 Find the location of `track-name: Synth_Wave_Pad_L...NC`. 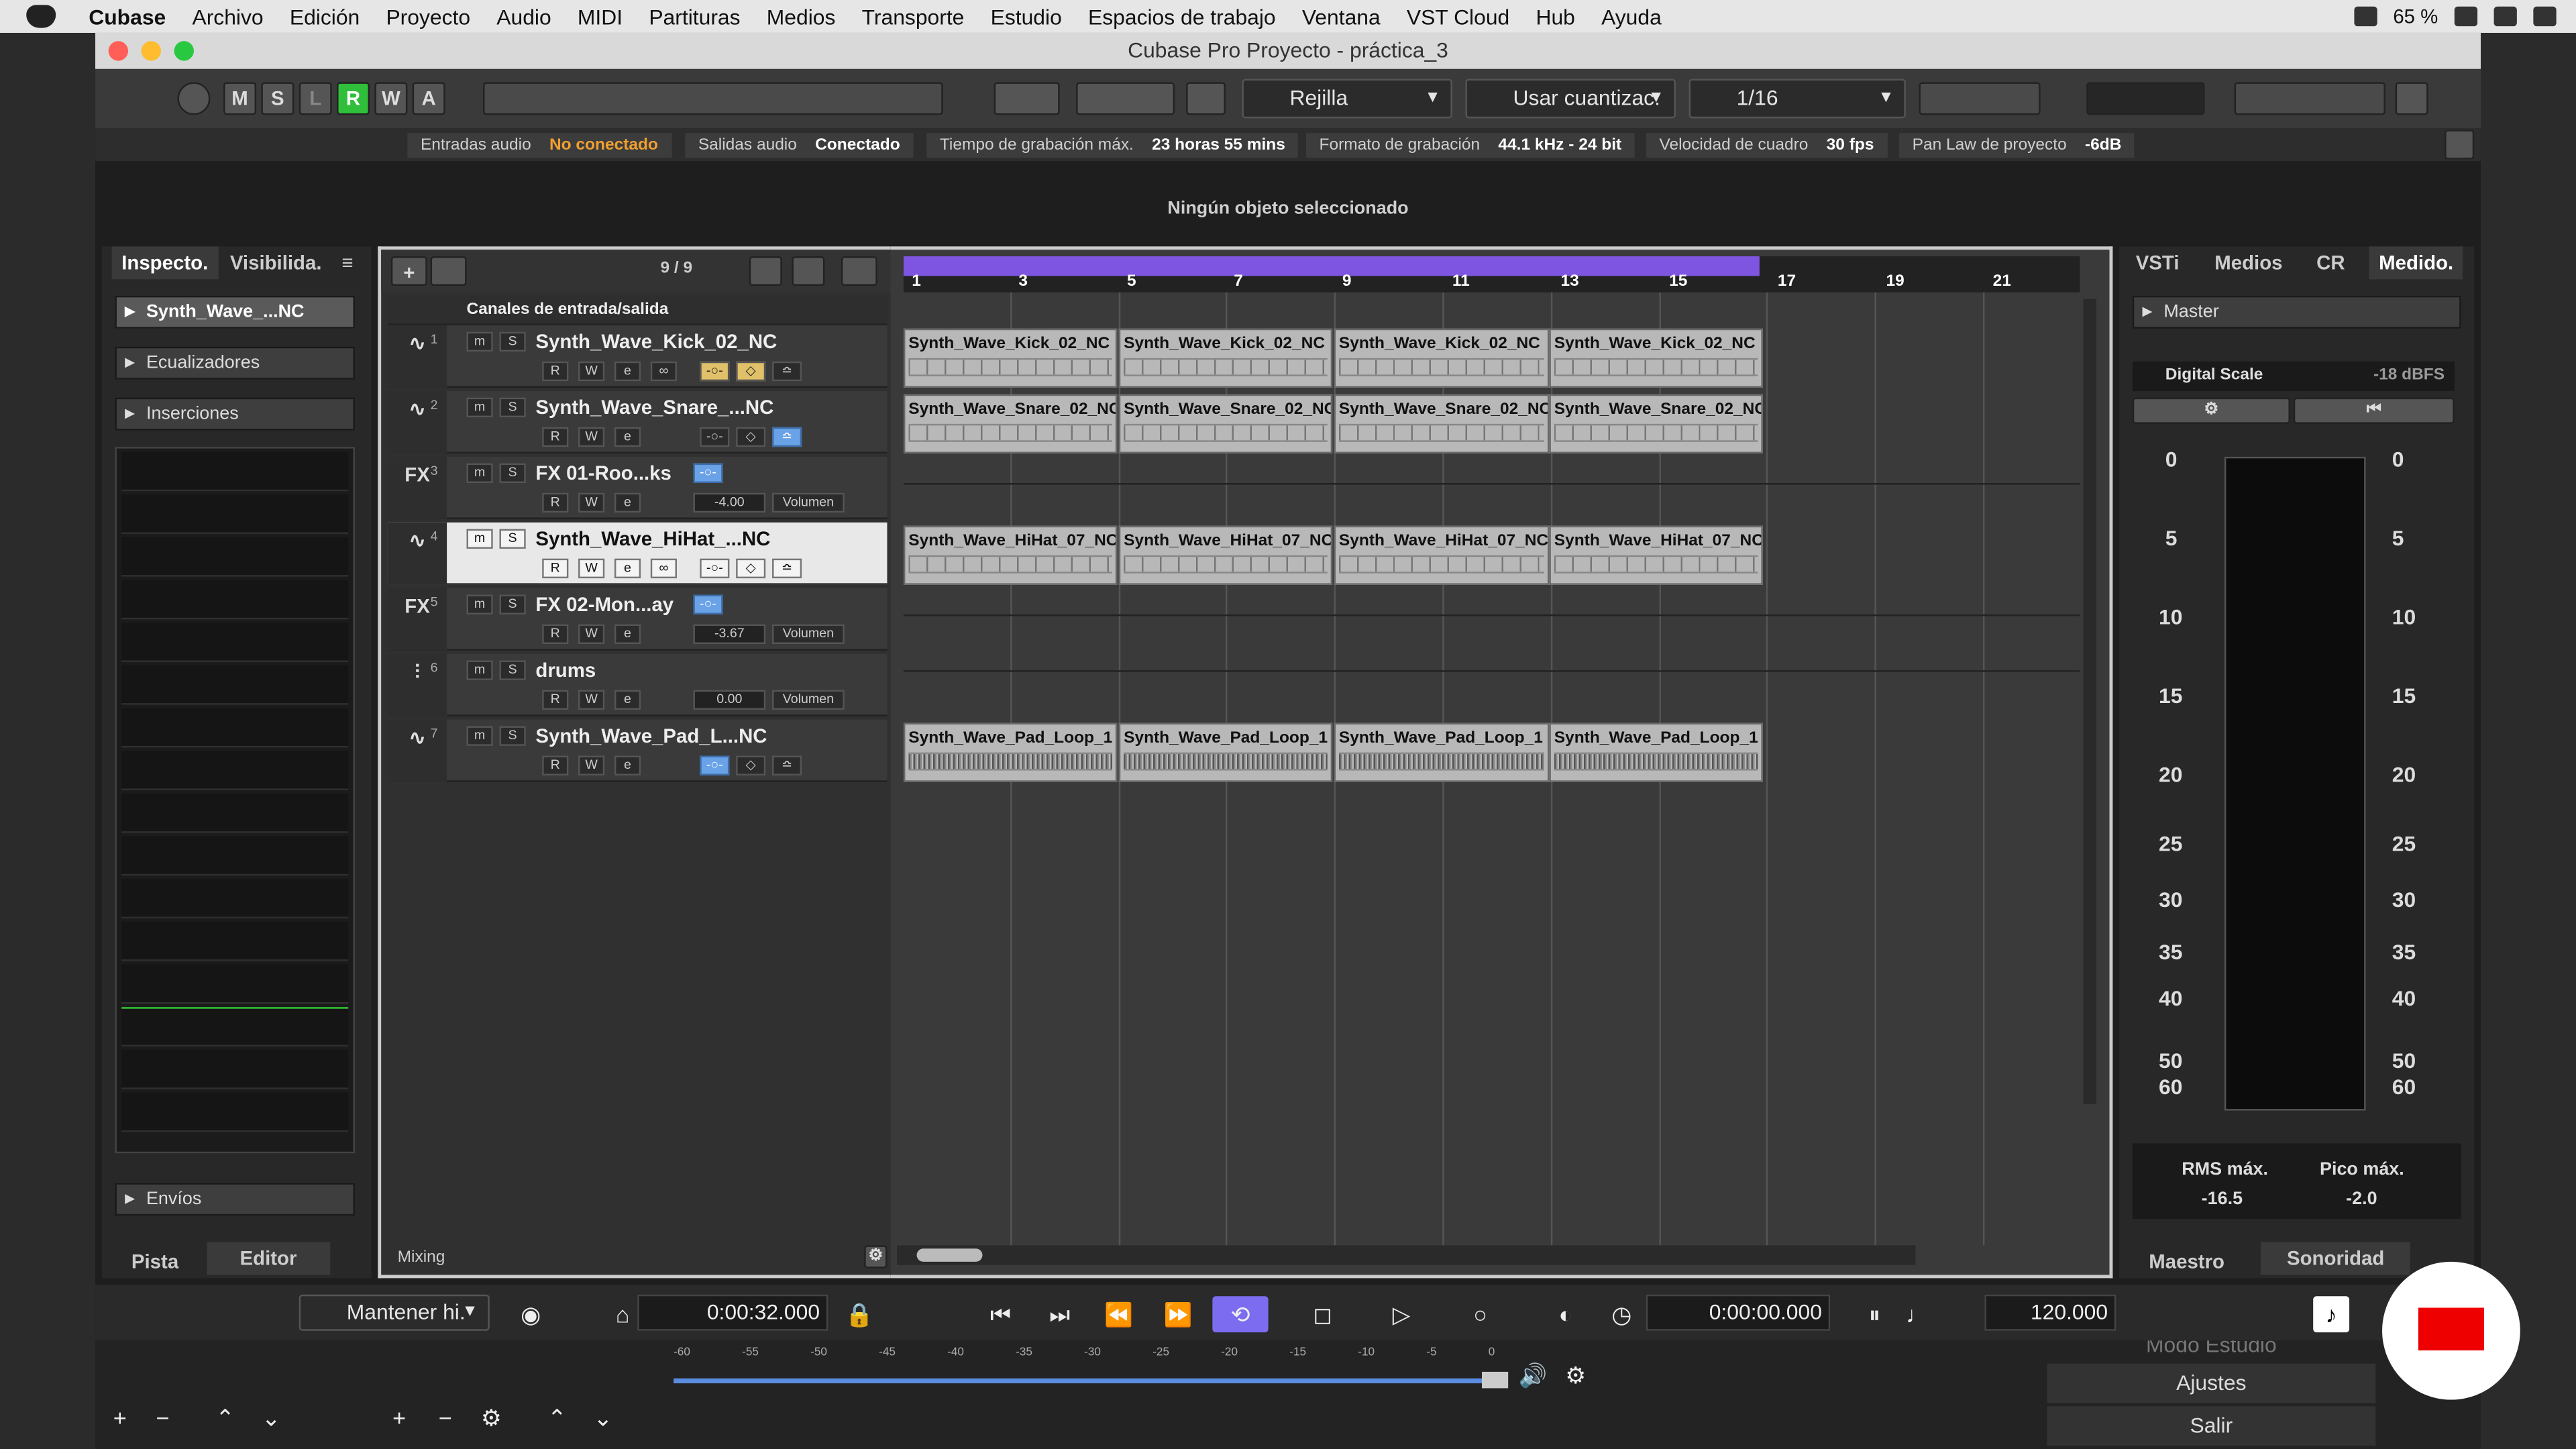

track-name: Synth_Wave_Pad_L...NC is located at coordinates (651, 735).